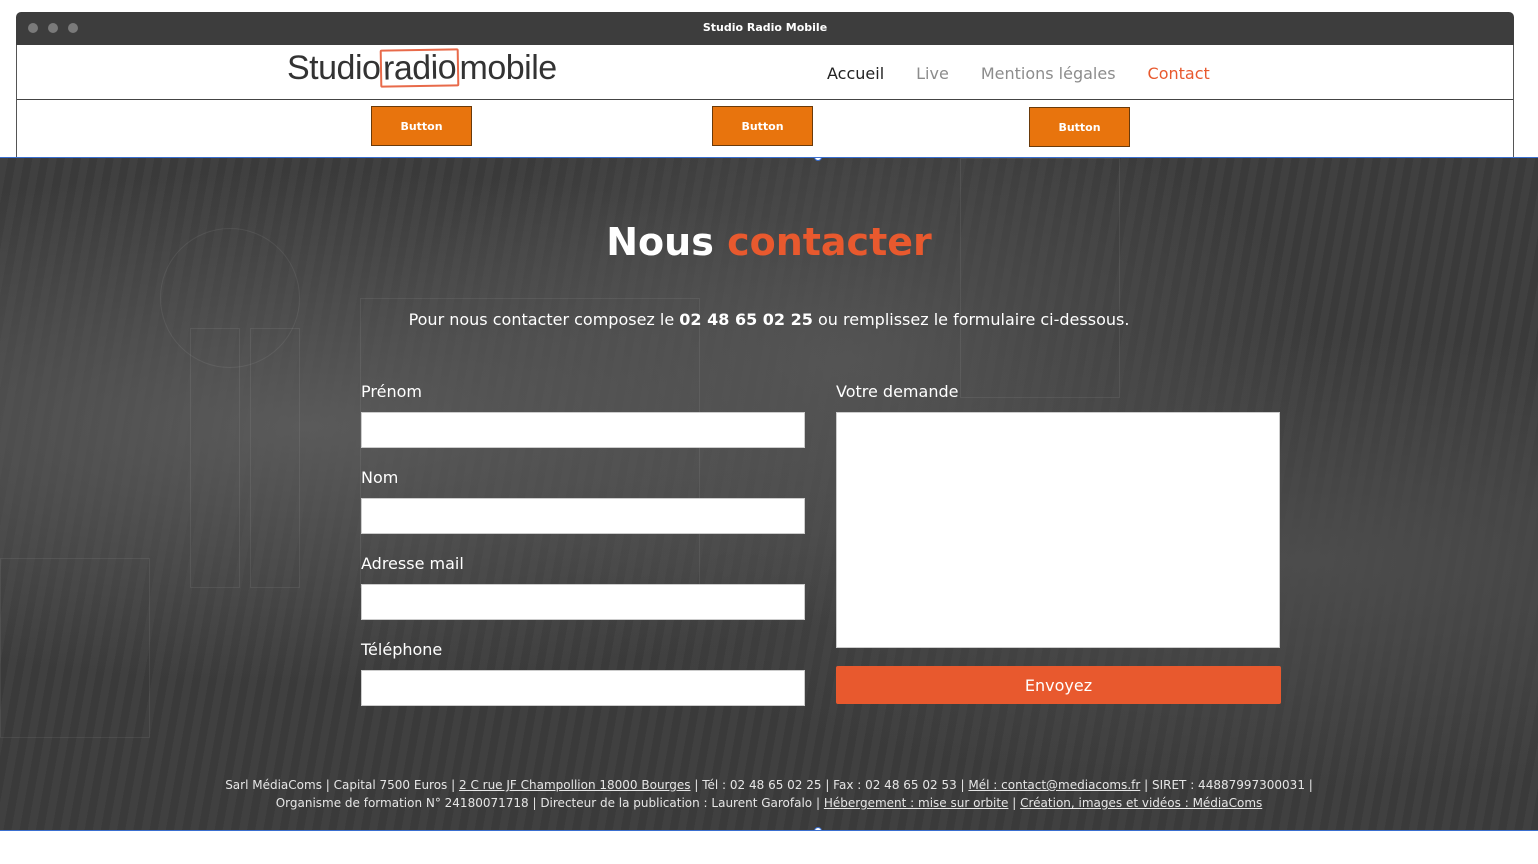 This screenshot has width=1538, height=864. Describe the element at coordinates (391, 391) in the screenshot. I see `firstname-label: Prénom` at that location.